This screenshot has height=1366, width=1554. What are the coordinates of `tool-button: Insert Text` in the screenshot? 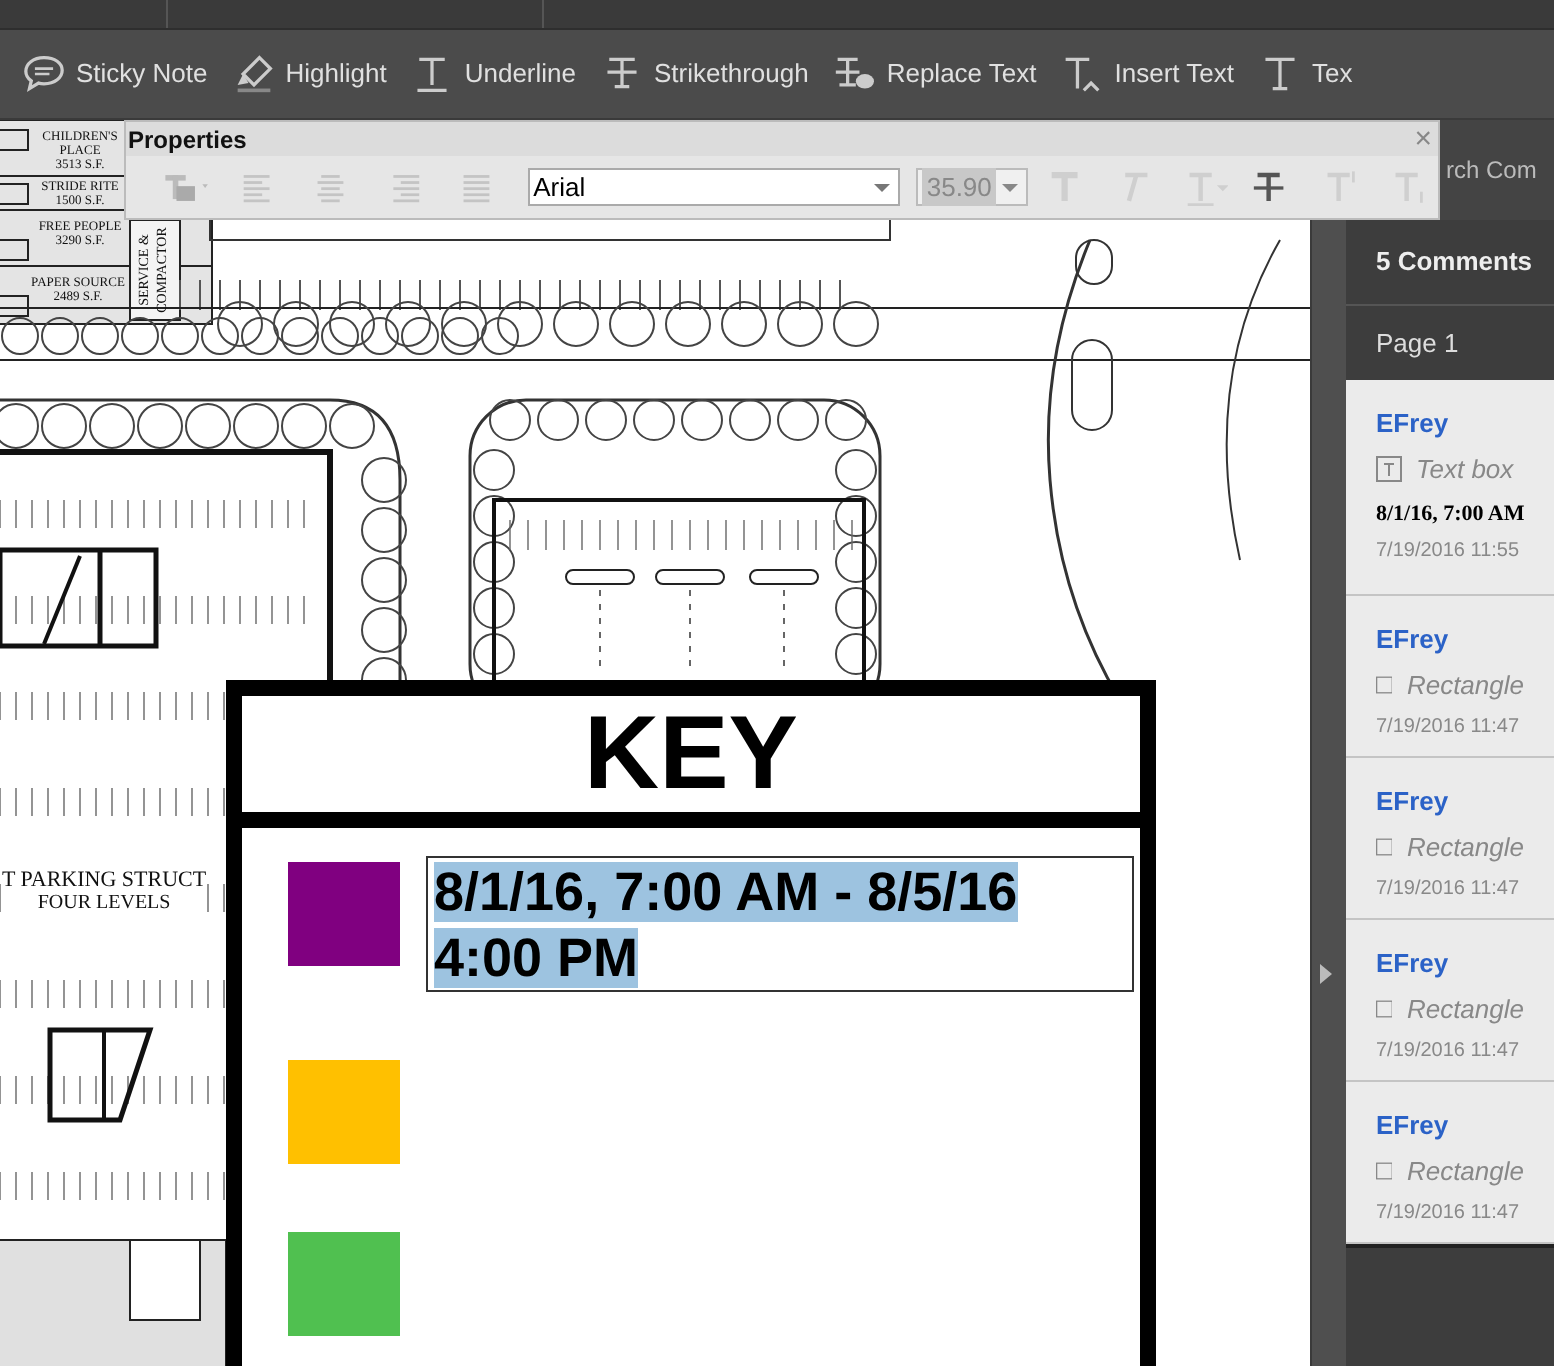 It's located at (1148, 74).